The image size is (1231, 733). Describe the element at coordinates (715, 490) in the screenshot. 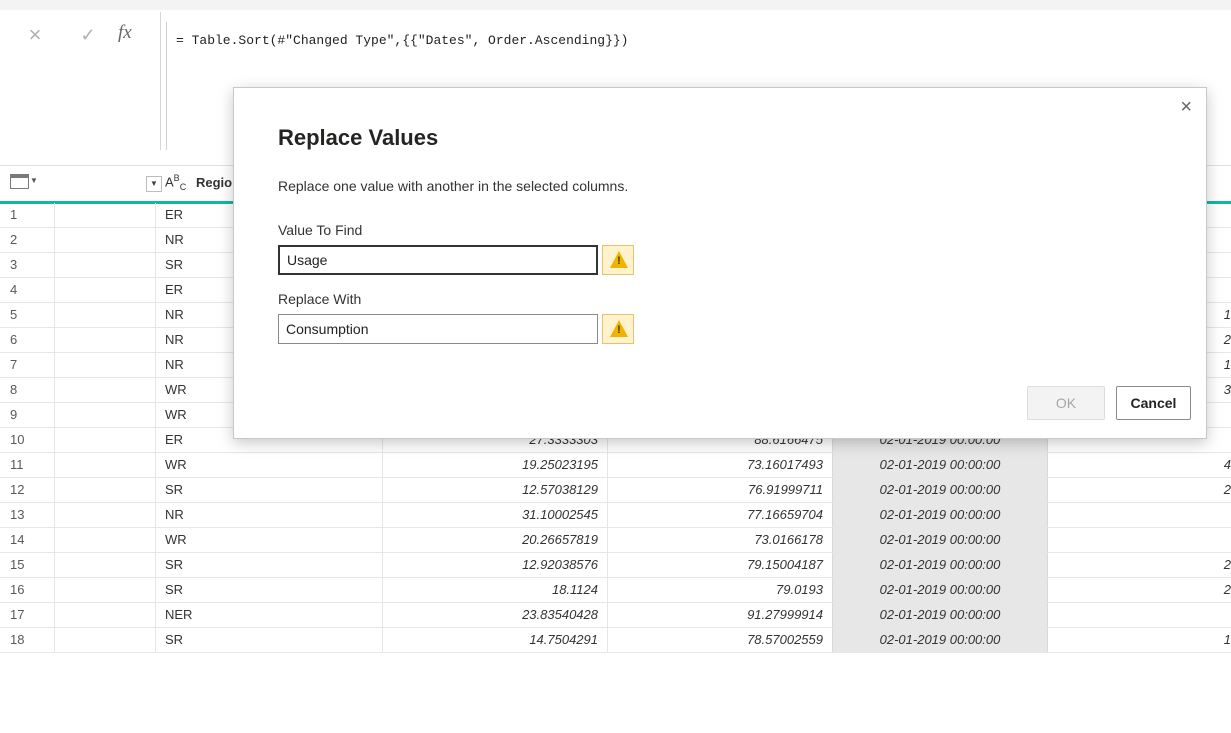

I see `value-cell: 76.91999711` at that location.